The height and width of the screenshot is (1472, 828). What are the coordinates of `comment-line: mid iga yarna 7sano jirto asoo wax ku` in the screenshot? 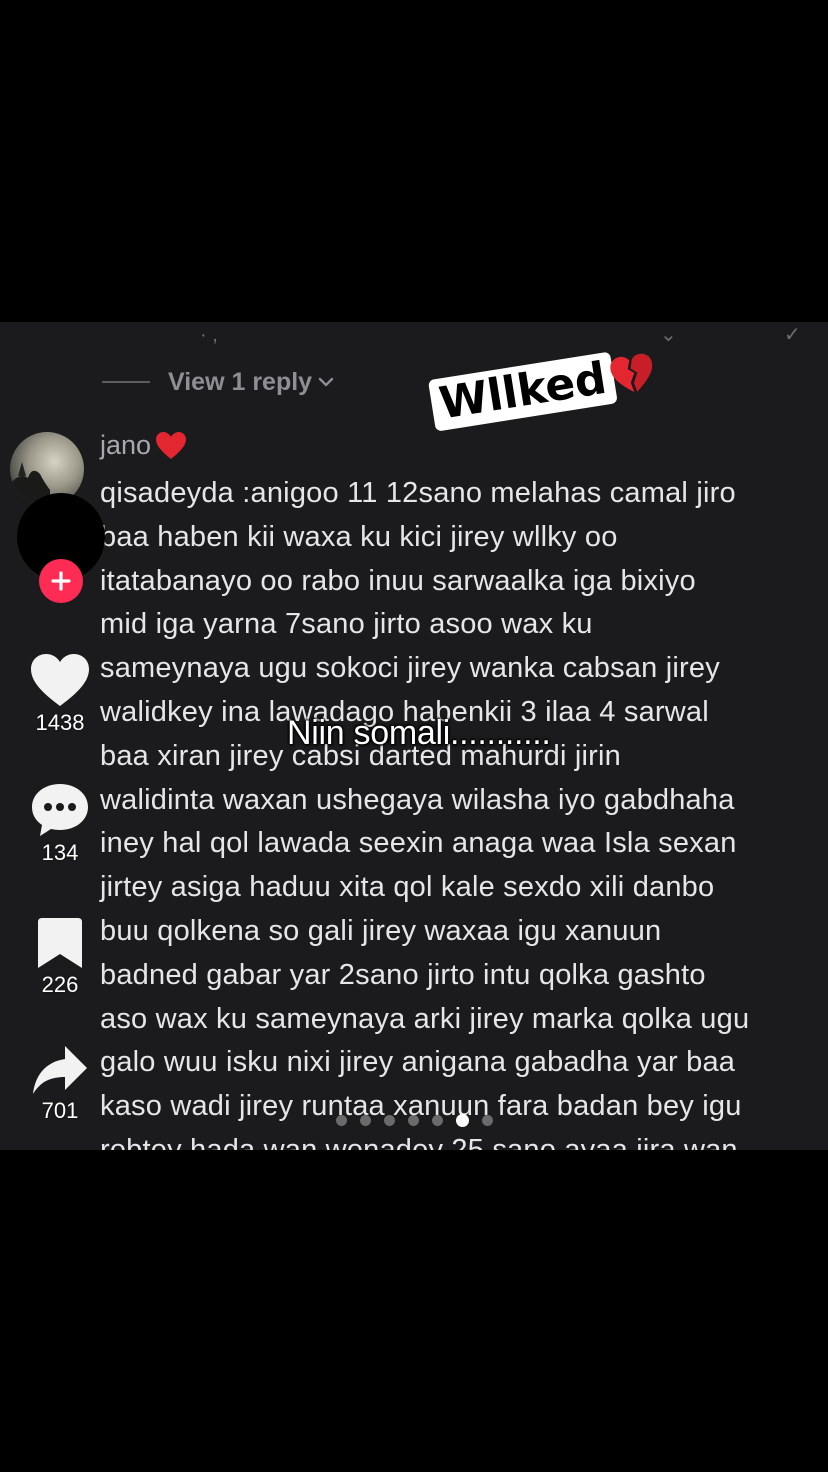 It's located at (346, 624).